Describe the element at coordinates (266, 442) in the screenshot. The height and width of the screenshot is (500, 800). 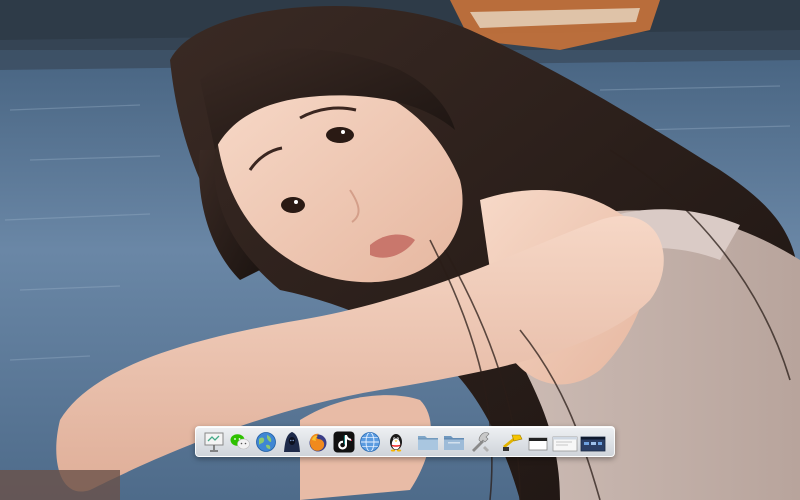
I see `globe-browser-icon` at that location.